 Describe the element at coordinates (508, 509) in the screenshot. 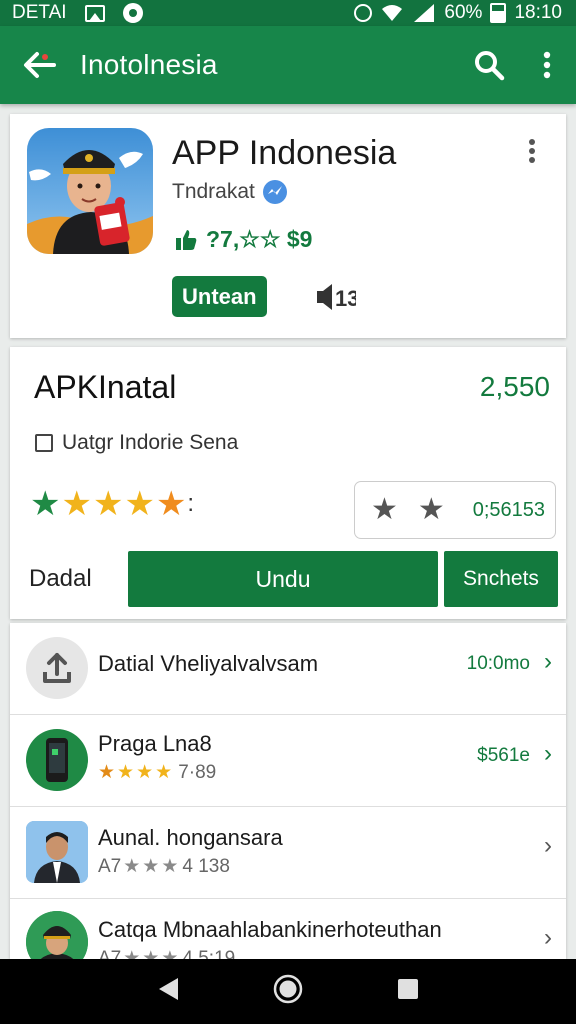

I see `rating-count: 0;56153` at that location.